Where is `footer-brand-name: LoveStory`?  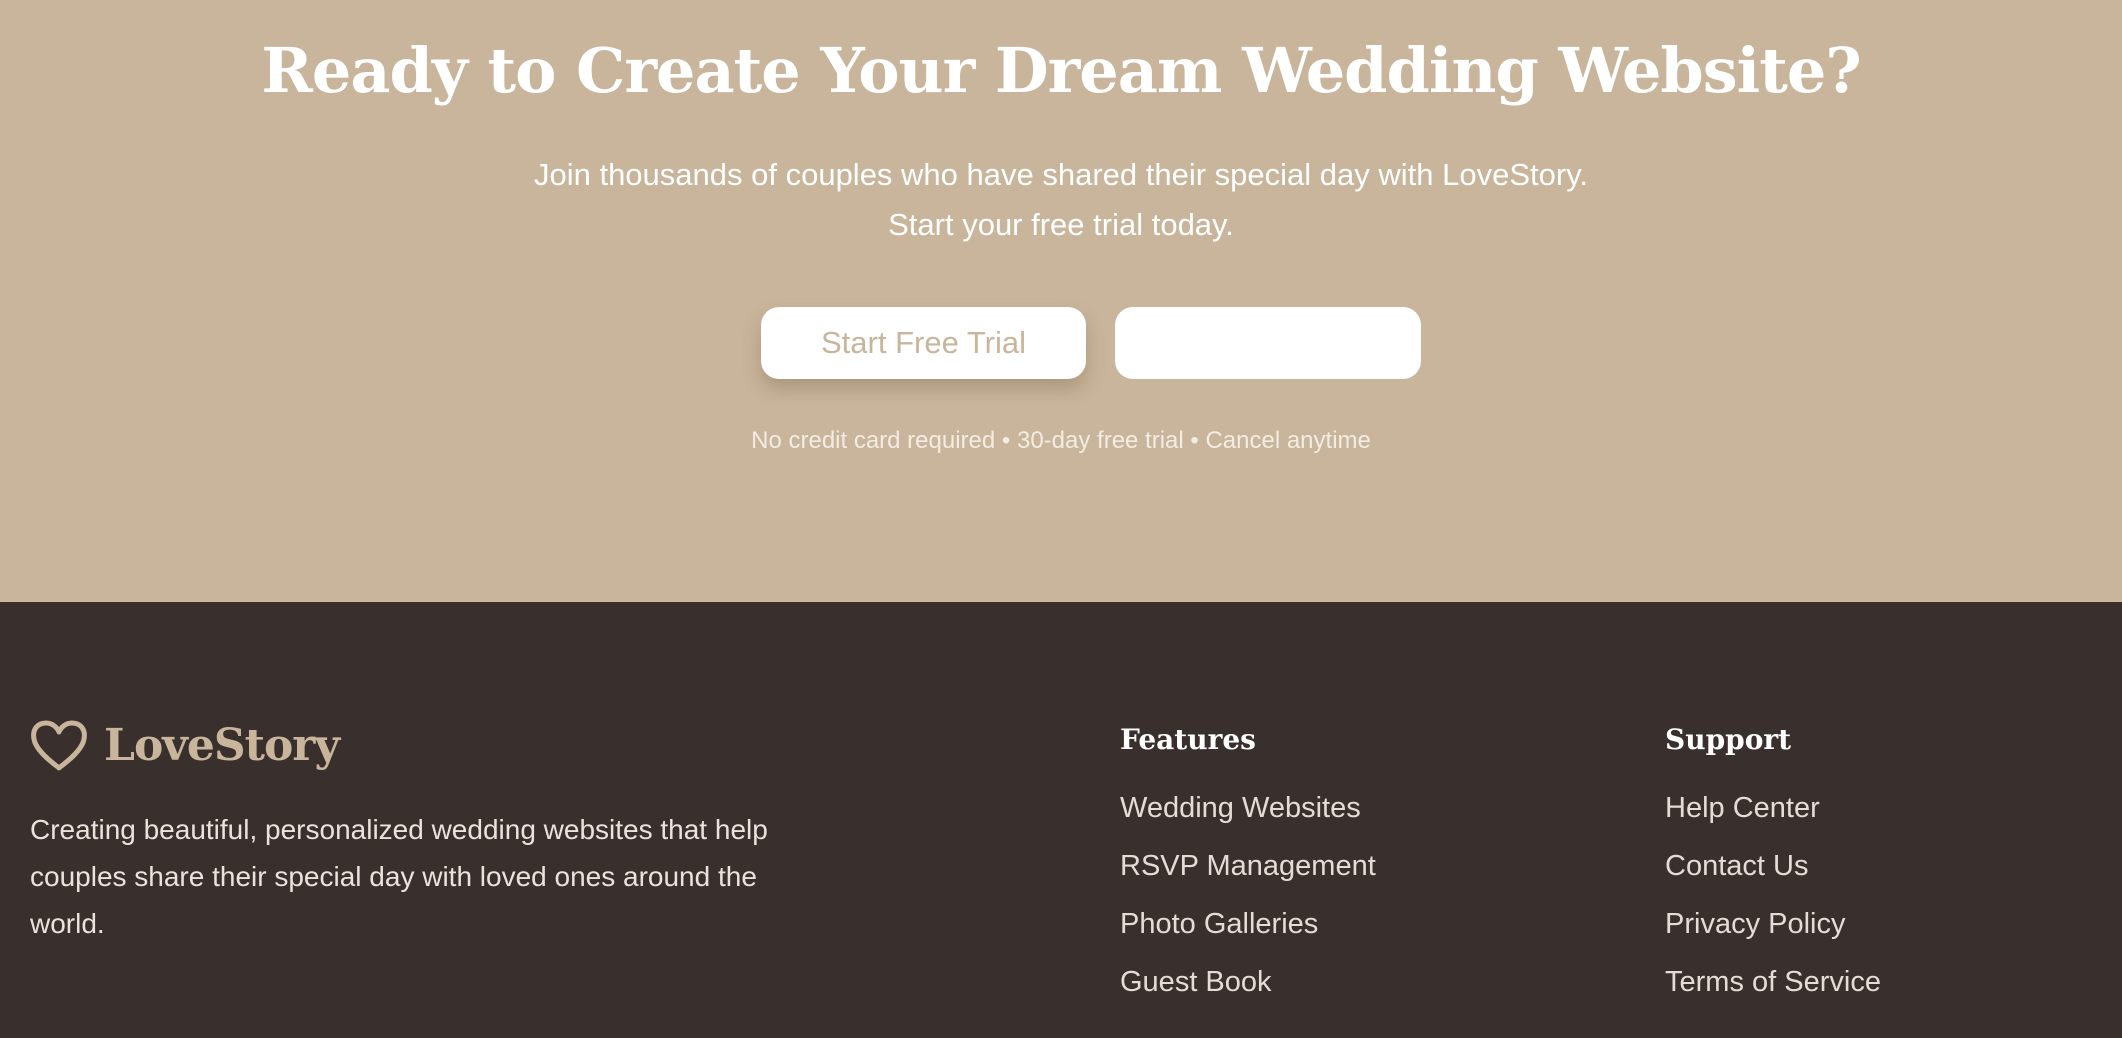 footer-brand-name: LoveStory is located at coordinates (222, 745).